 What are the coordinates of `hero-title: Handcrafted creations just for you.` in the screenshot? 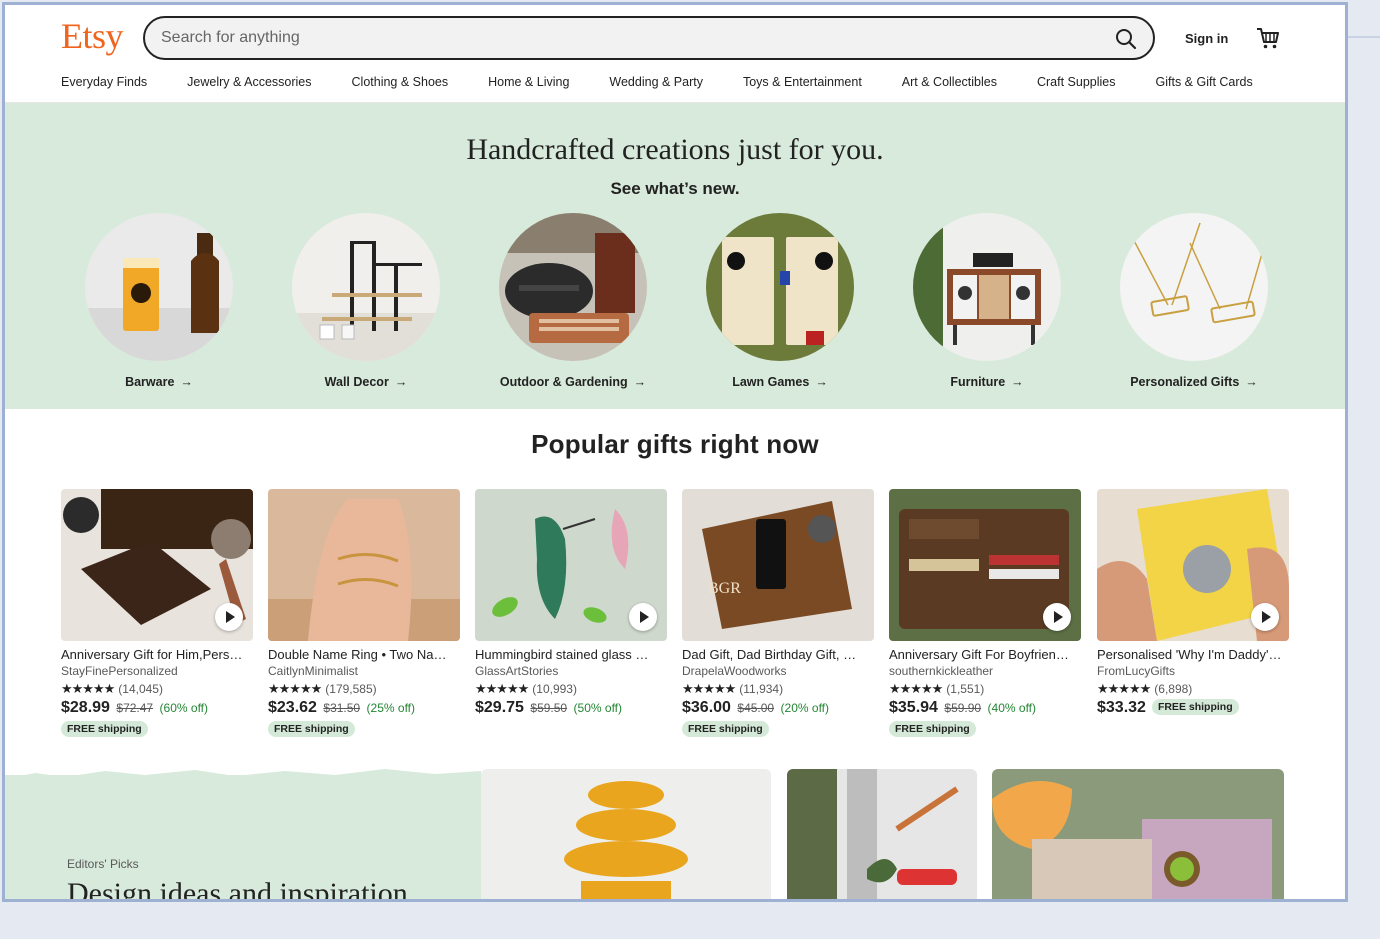 It's located at (675, 149).